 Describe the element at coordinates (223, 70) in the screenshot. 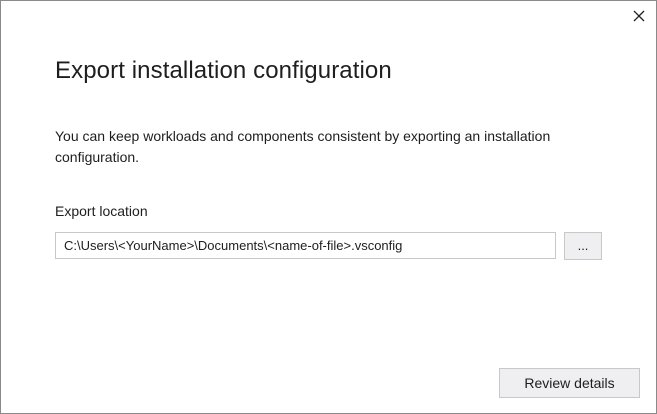

I see `dialog-title: Export installation configuration` at that location.